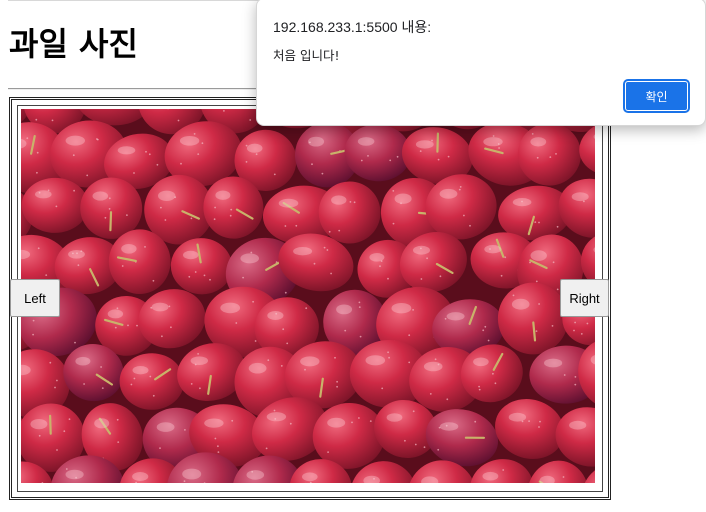 Image resolution: width=706 pixels, height=512 pixels. What do you see at coordinates (656, 96) in the screenshot?
I see `alert-ok-button: 확인` at bounding box center [656, 96].